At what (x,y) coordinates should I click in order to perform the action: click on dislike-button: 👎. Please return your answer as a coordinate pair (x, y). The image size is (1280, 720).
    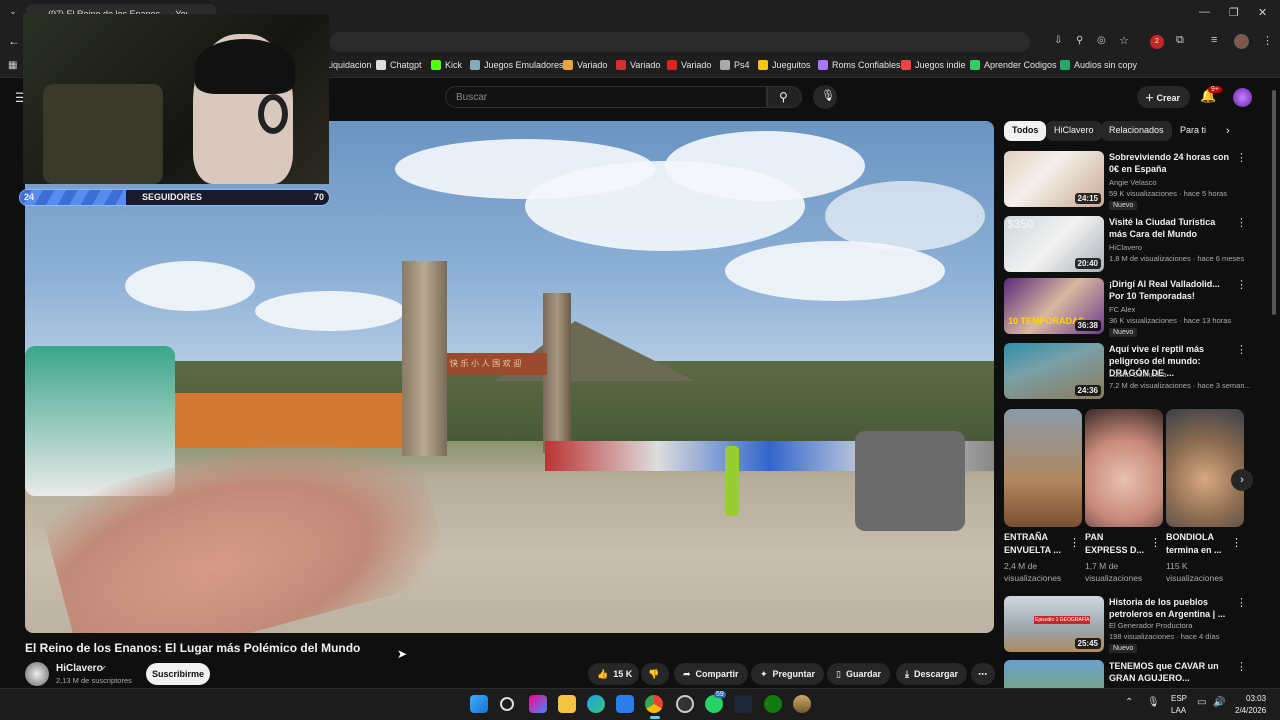
    Looking at the image, I should click on (655, 674).